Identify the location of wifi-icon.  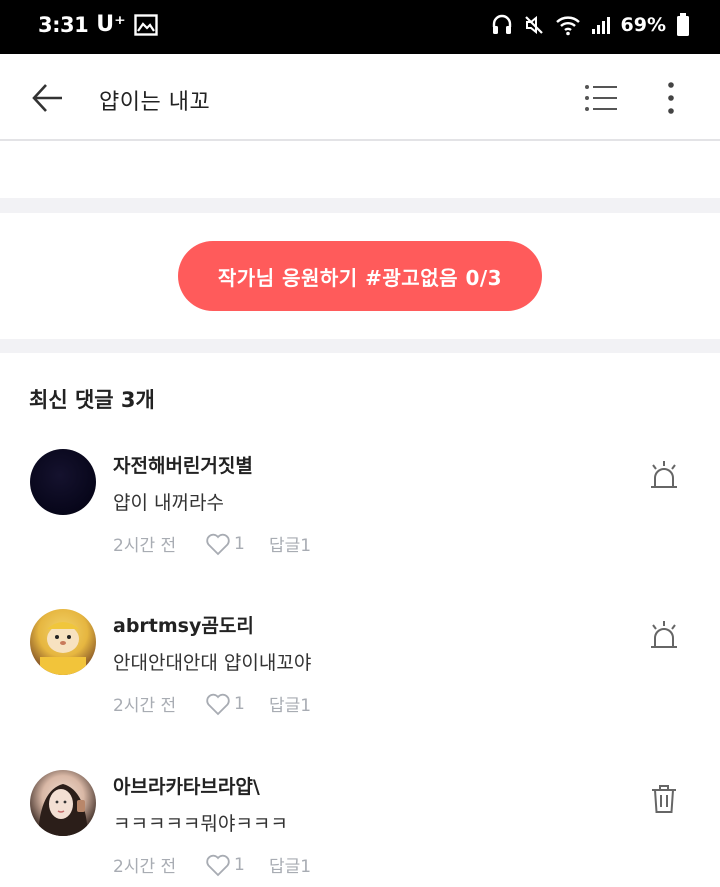
(567, 26).